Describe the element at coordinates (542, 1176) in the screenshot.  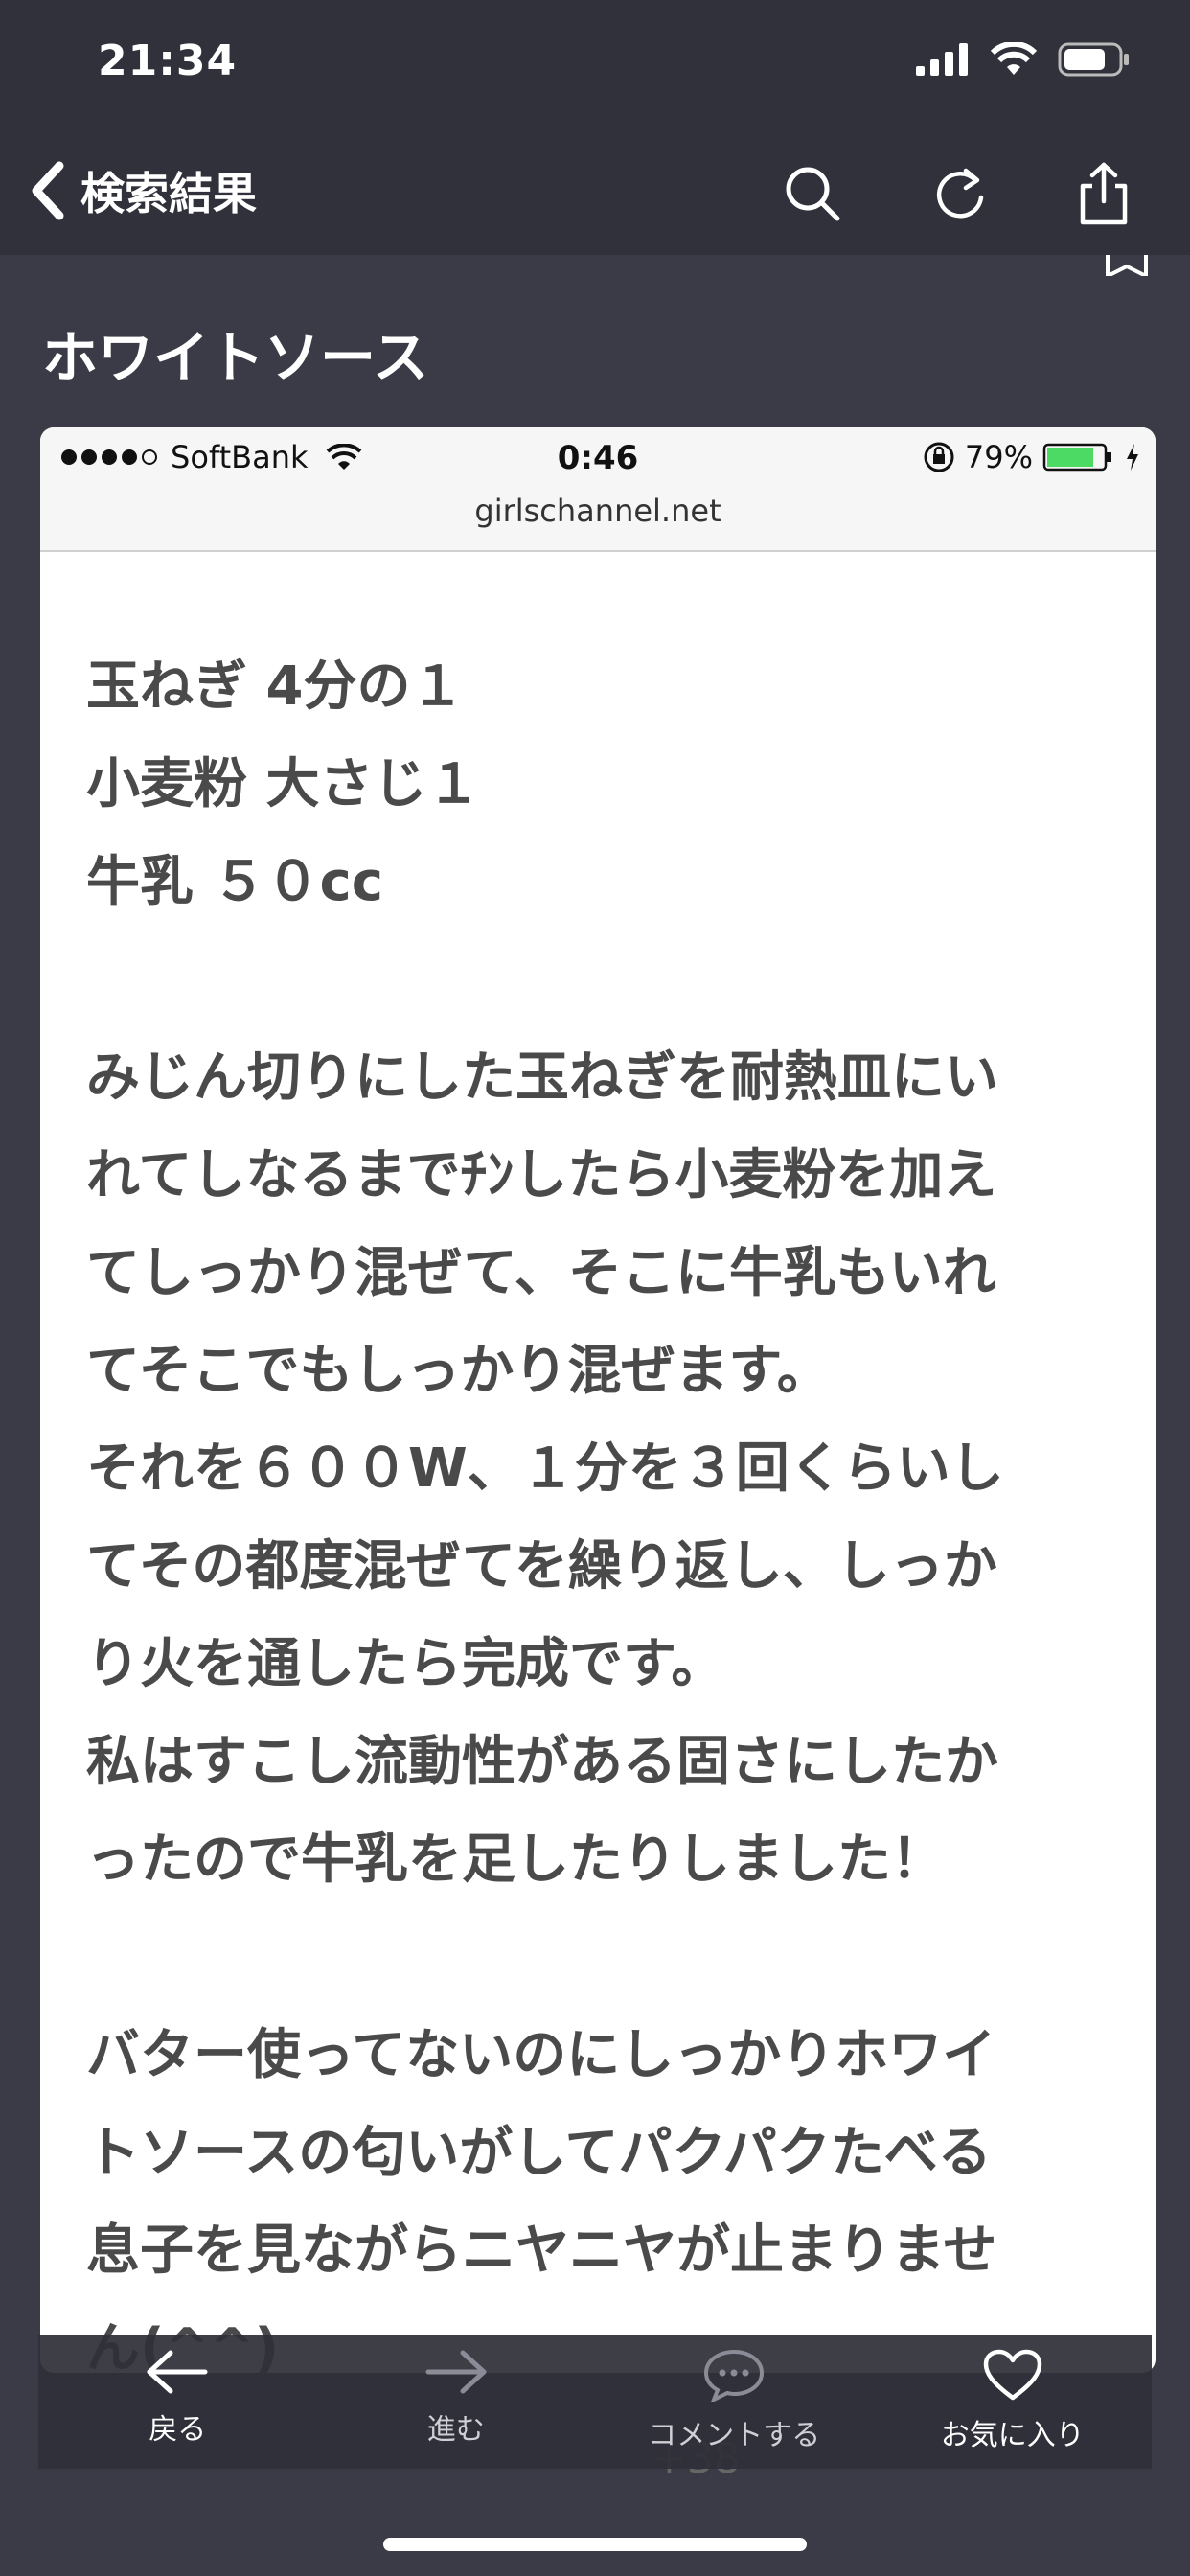
I see `recipe-line: れてしなるまでﾁﾝしたら小麦粉を加え` at that location.